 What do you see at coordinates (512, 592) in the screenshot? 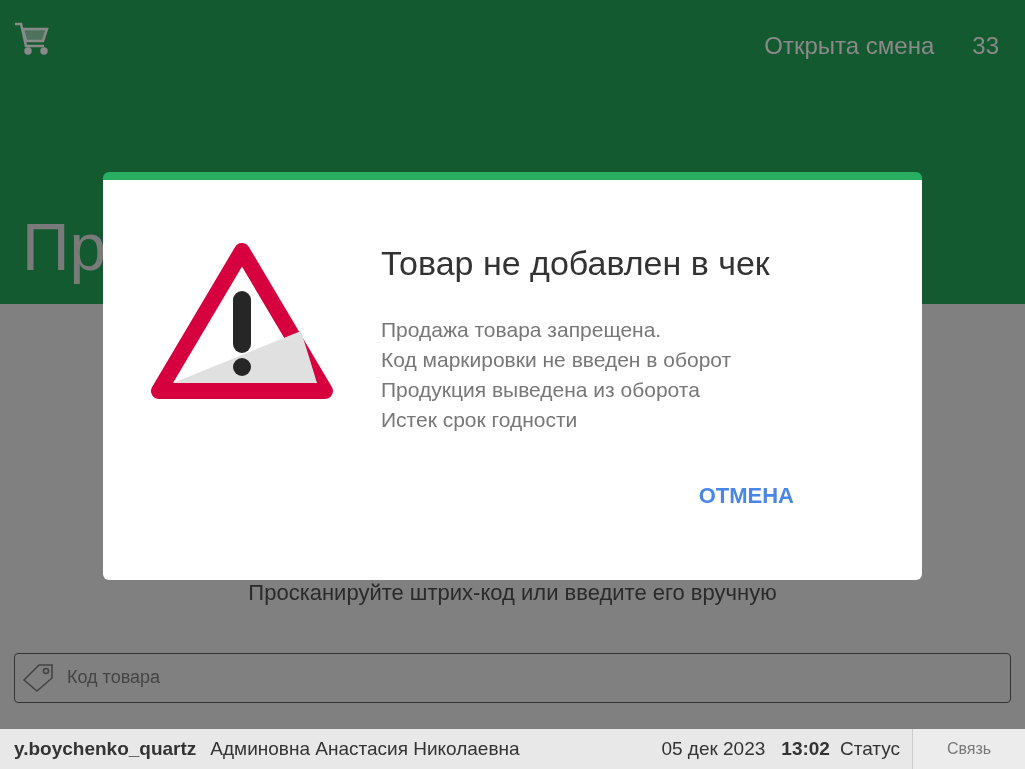
I see `scan-hint: Просканируйте штрих-код или введите его вручную` at bounding box center [512, 592].